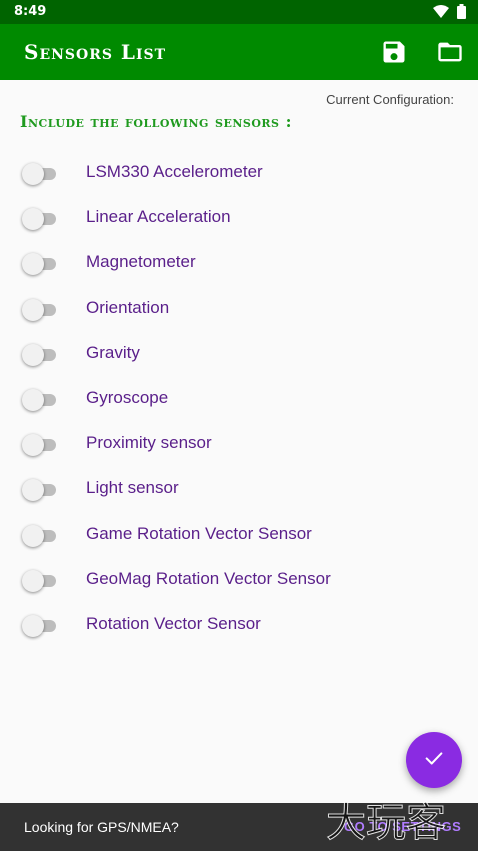 The width and height of the screenshot is (478, 851). Describe the element at coordinates (101, 827) in the screenshot. I see `snackbar-message: Looking for GPS/NMEA?` at that location.